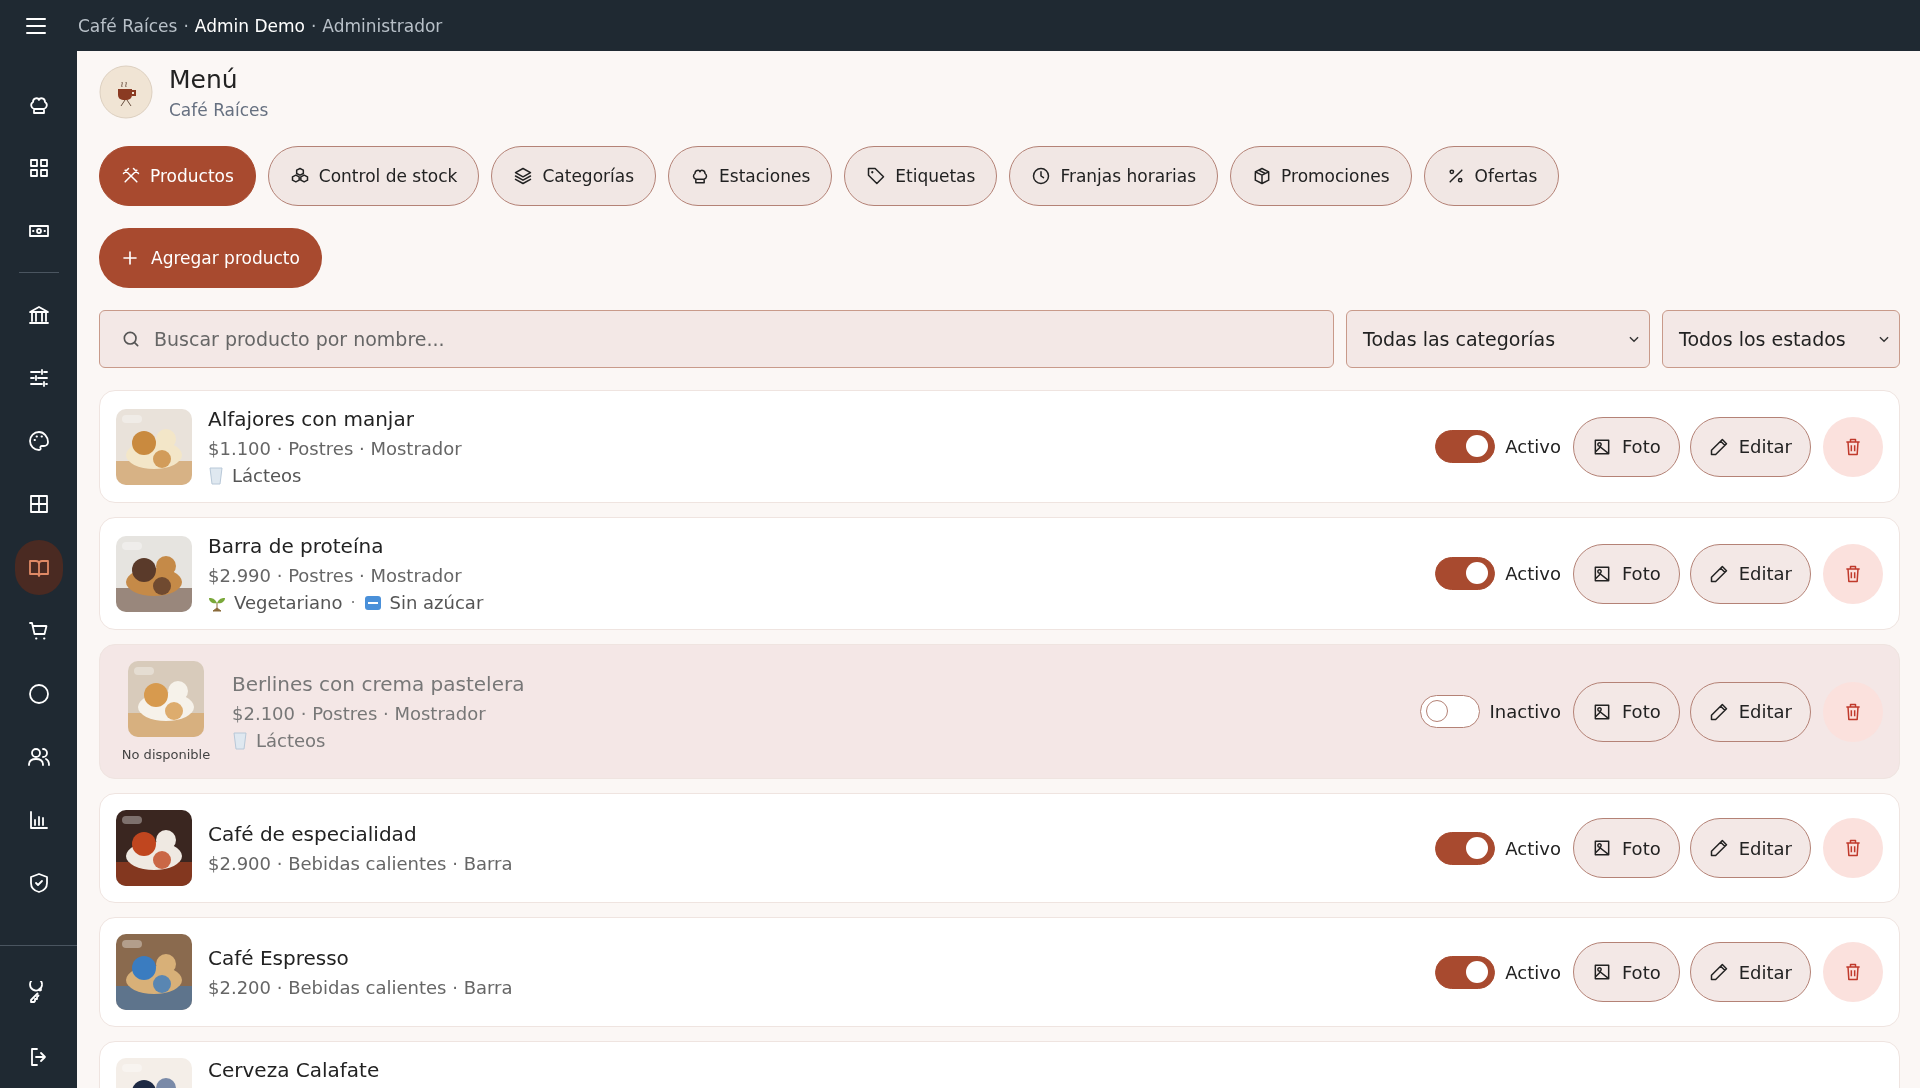 The height and width of the screenshot is (1088, 1920). What do you see at coordinates (299, 176) in the screenshot?
I see `cubes-icon` at bounding box center [299, 176].